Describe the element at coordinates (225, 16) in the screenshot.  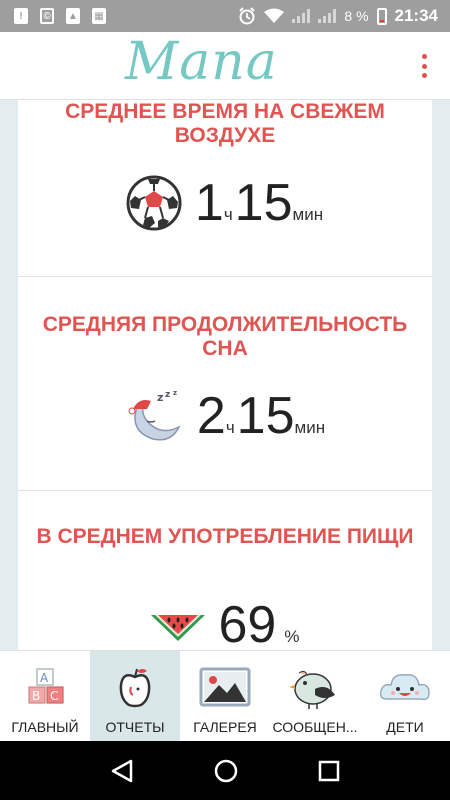
I see `status-bar: ! © ▲ ▦ 8 % 21:34` at that location.